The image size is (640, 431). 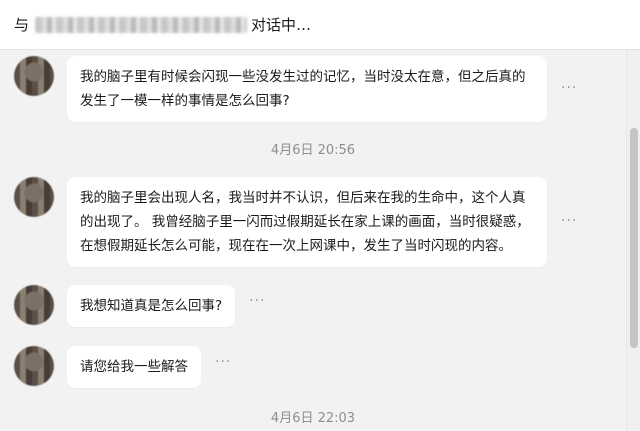 I want to click on message-row: 我想知道真是怎么回事? ···, so click(x=140, y=306).